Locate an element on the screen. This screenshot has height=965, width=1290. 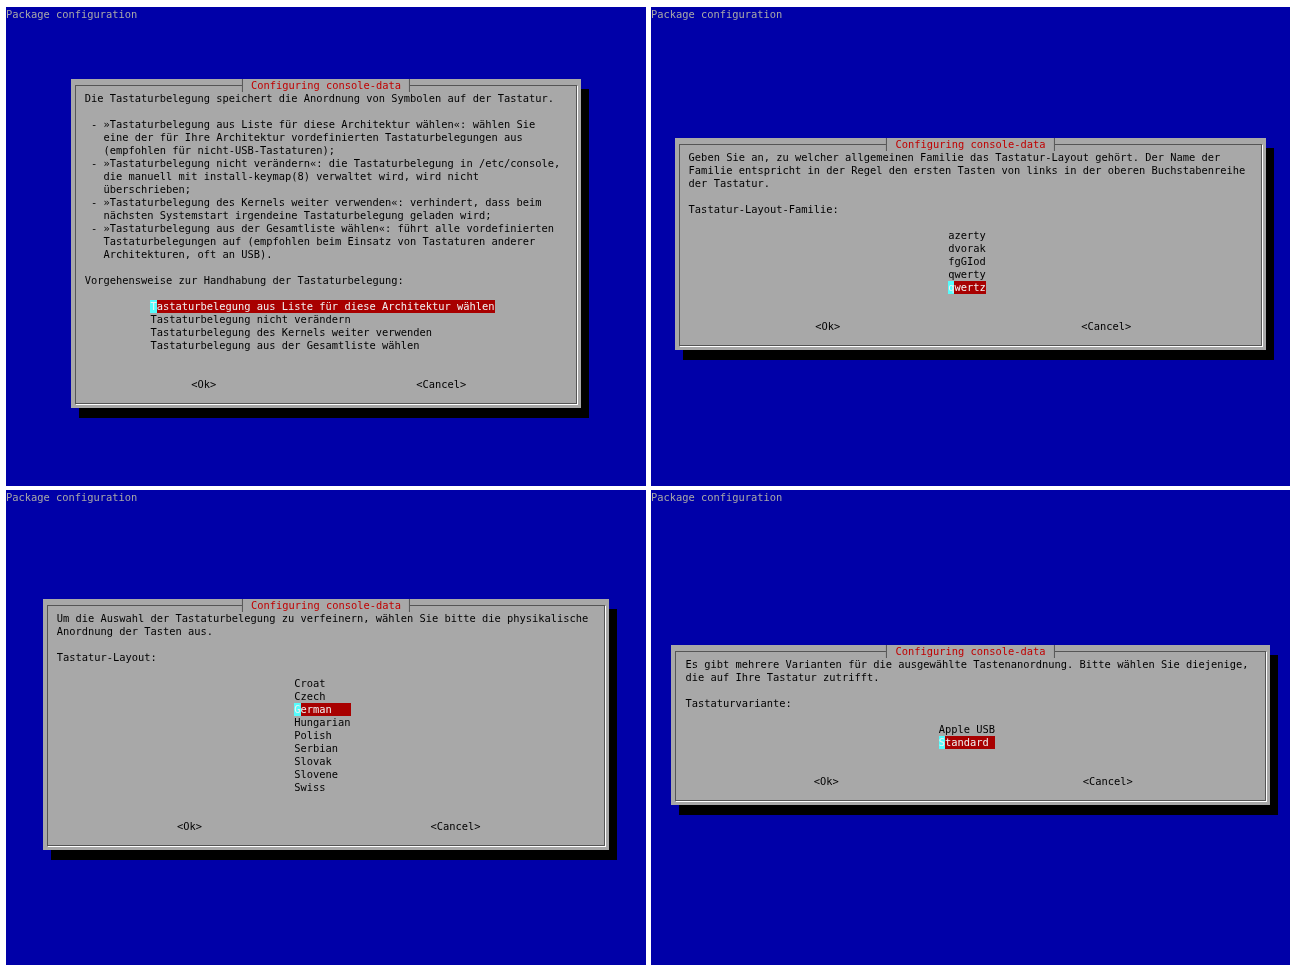
list-option: Croat is located at coordinates (322, 683).